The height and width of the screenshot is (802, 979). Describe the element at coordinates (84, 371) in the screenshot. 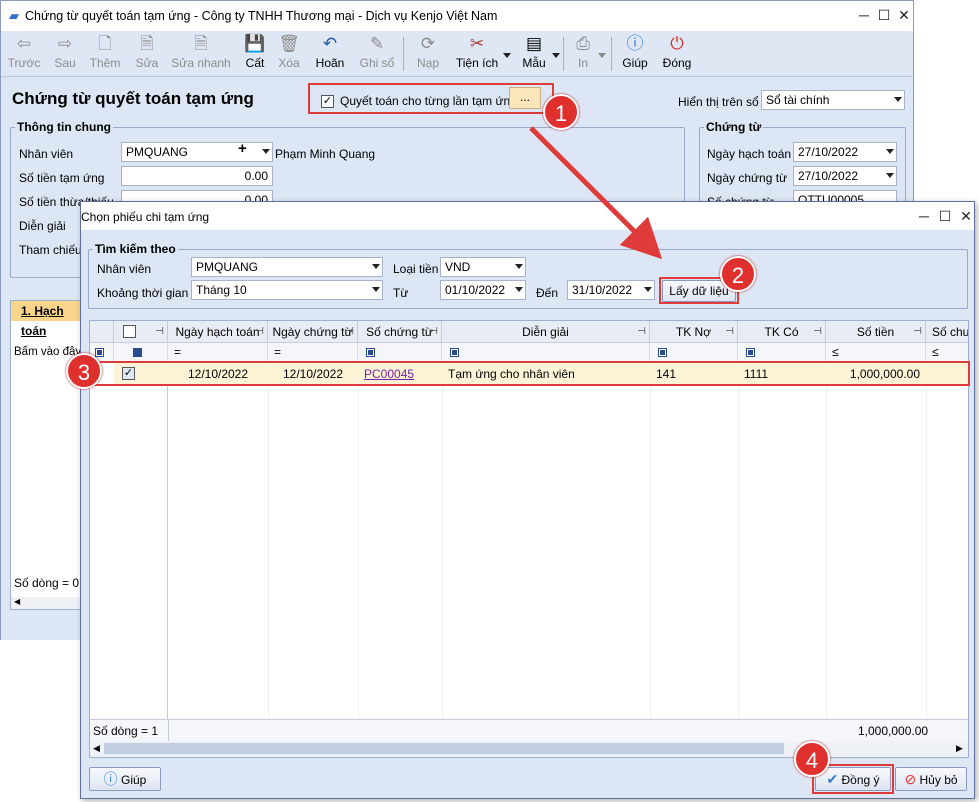

I see `step-badge-3: 3` at that location.